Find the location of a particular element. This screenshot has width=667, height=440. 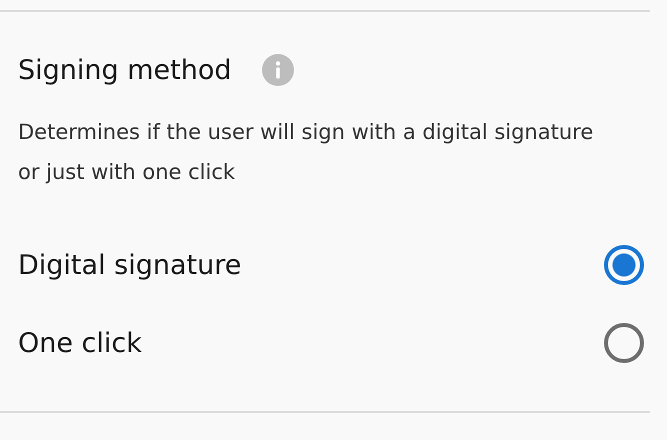

option-label: One click is located at coordinates (80, 343).